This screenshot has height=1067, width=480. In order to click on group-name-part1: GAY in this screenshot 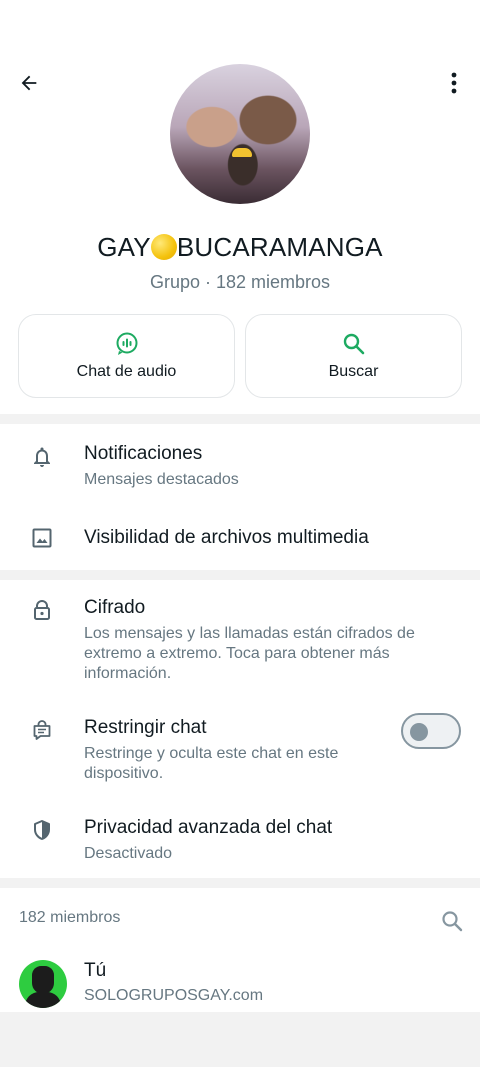, I will do `click(124, 247)`.